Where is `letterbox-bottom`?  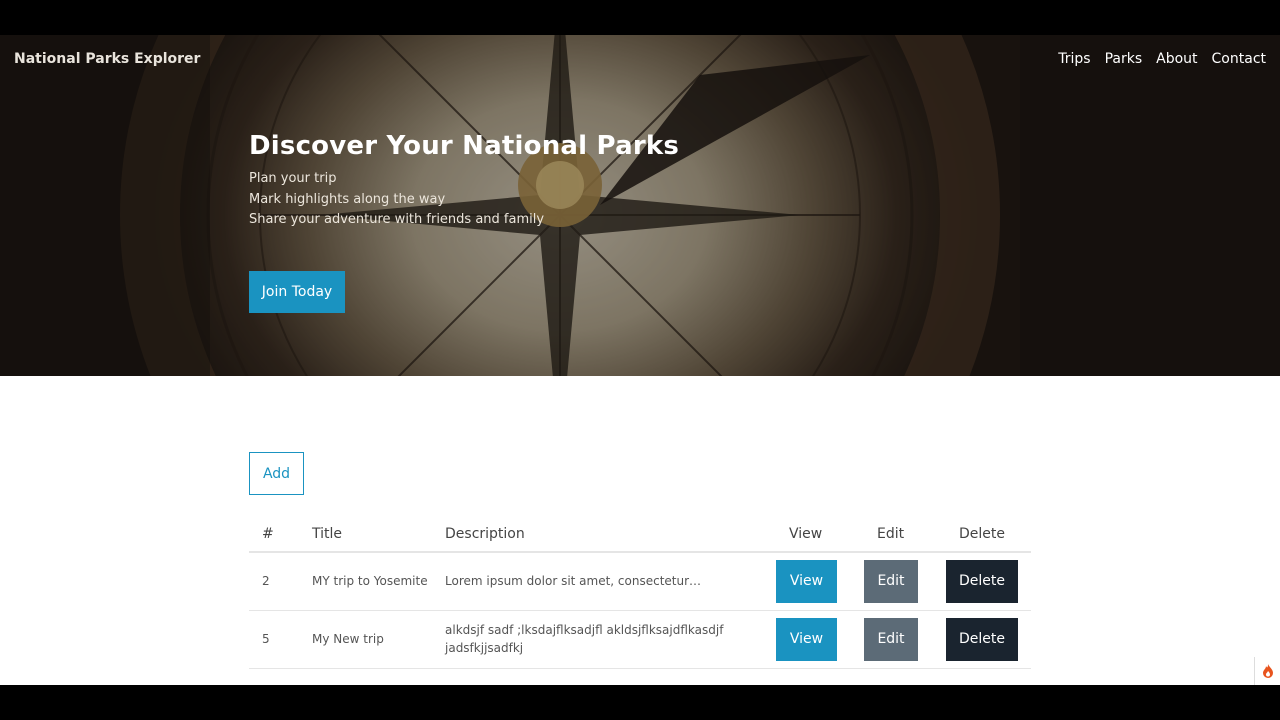 letterbox-bottom is located at coordinates (640, 702).